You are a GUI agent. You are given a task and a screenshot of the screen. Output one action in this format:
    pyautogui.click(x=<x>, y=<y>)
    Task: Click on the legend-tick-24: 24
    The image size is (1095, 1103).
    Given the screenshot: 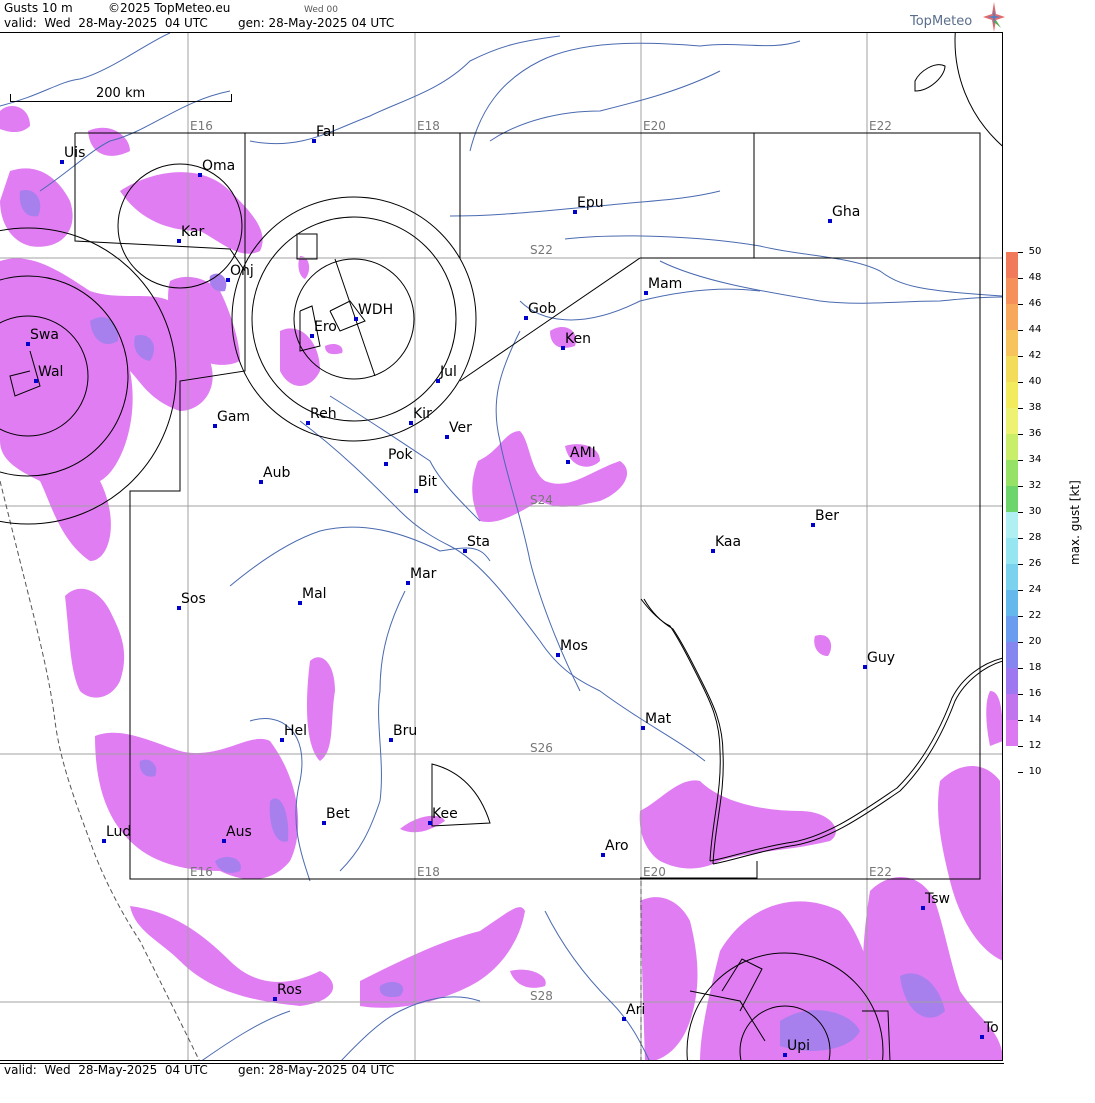 What is the action you would take?
    pyautogui.click(x=1032, y=590)
    